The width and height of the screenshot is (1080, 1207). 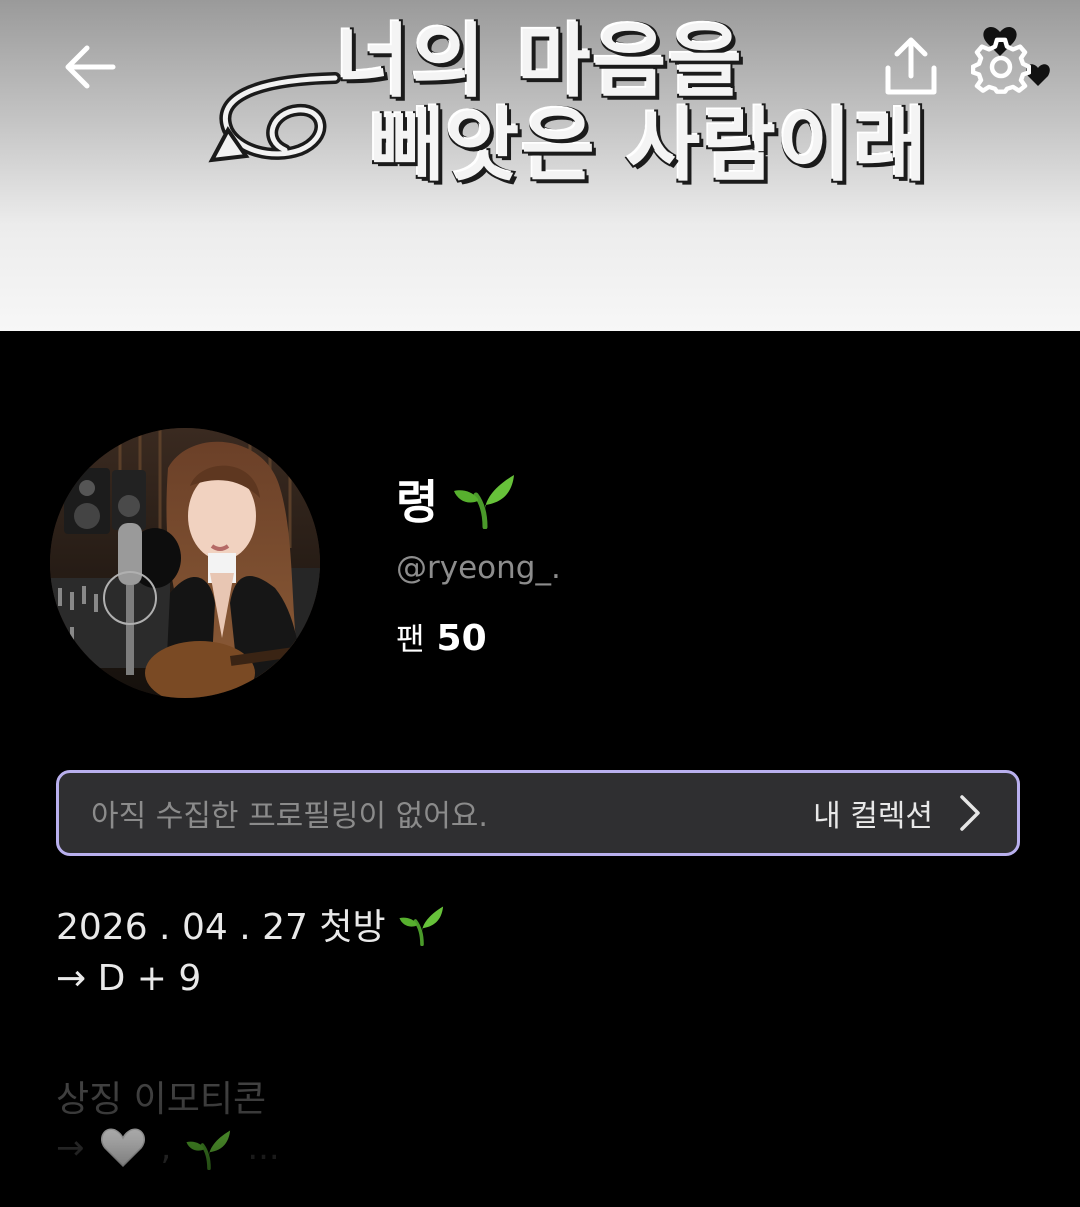 I want to click on profile-avatar, so click(x=185, y=563).